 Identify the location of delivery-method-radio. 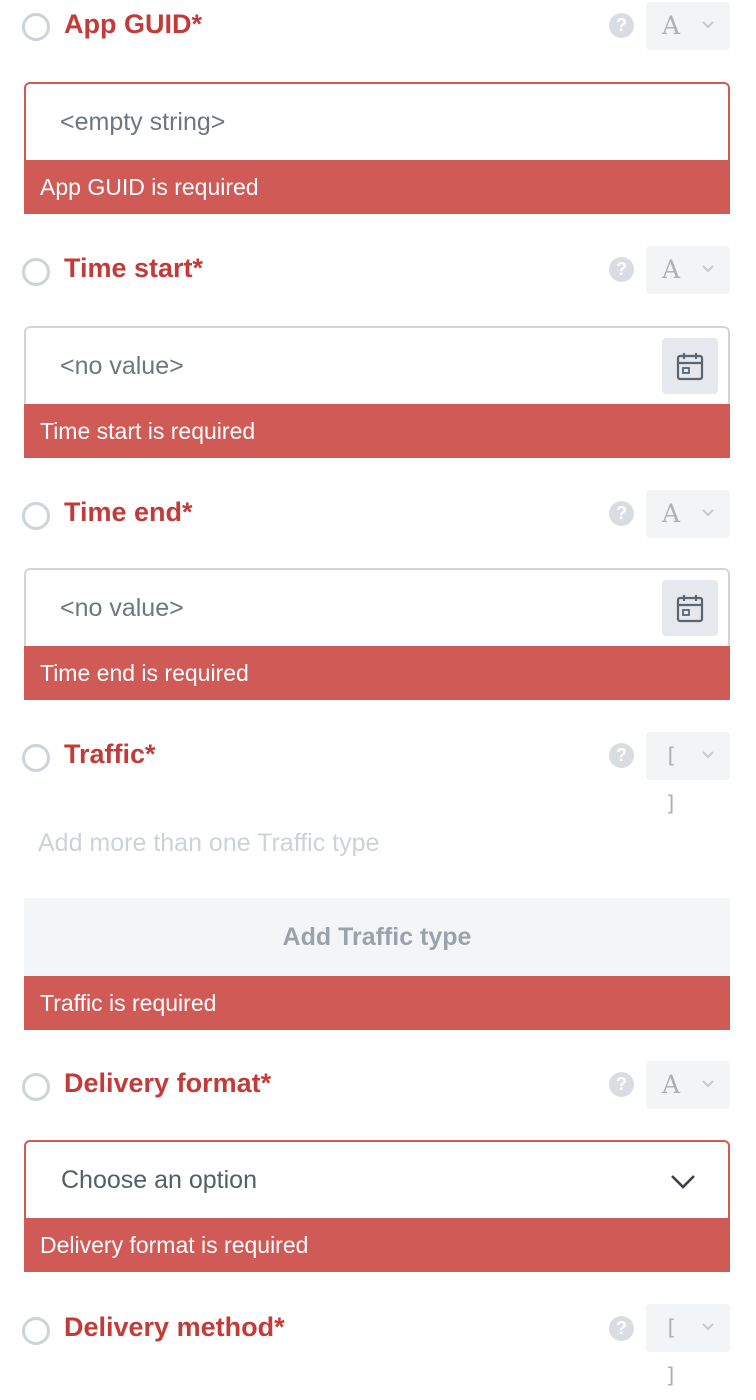
(36, 1331).